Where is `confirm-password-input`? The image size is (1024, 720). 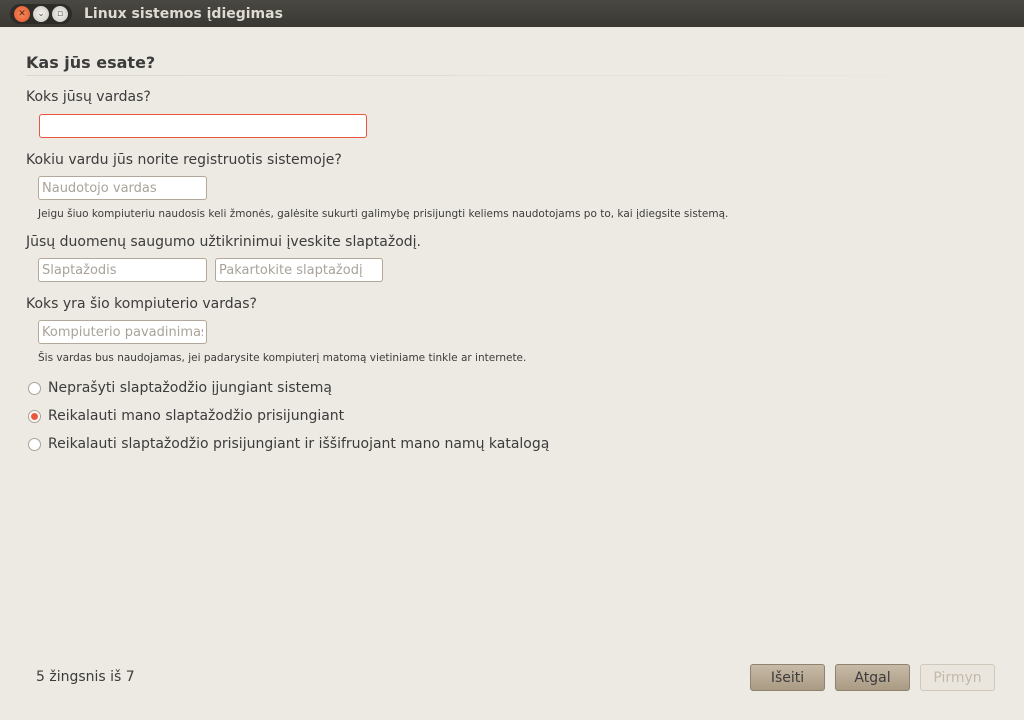
confirm-password-input is located at coordinates (299, 270).